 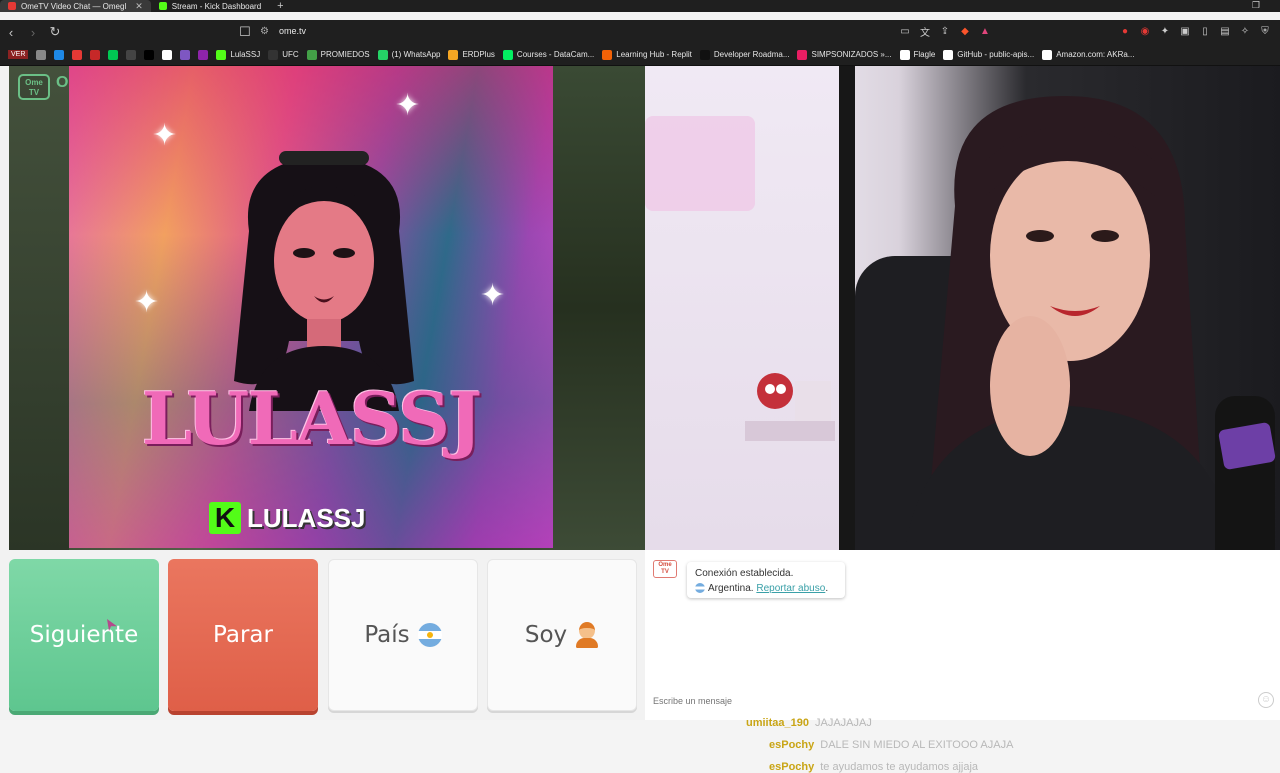 I want to click on bookmark-item: Learning Hub - Replit, so click(x=647, y=54).